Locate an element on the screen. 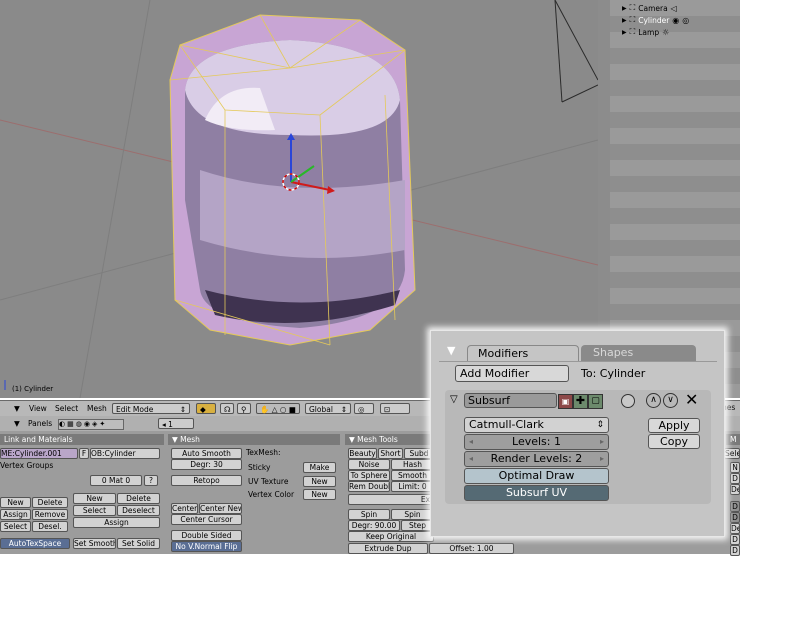 This screenshot has width=800, height=621. material-help-button: ? is located at coordinates (151, 480).